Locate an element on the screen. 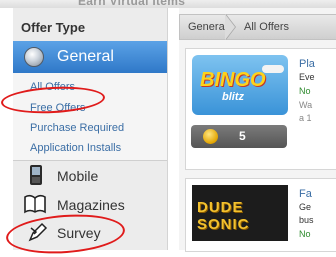 The height and width of the screenshot is (257, 336). offer-description-2: bus is located at coordinates (306, 220).